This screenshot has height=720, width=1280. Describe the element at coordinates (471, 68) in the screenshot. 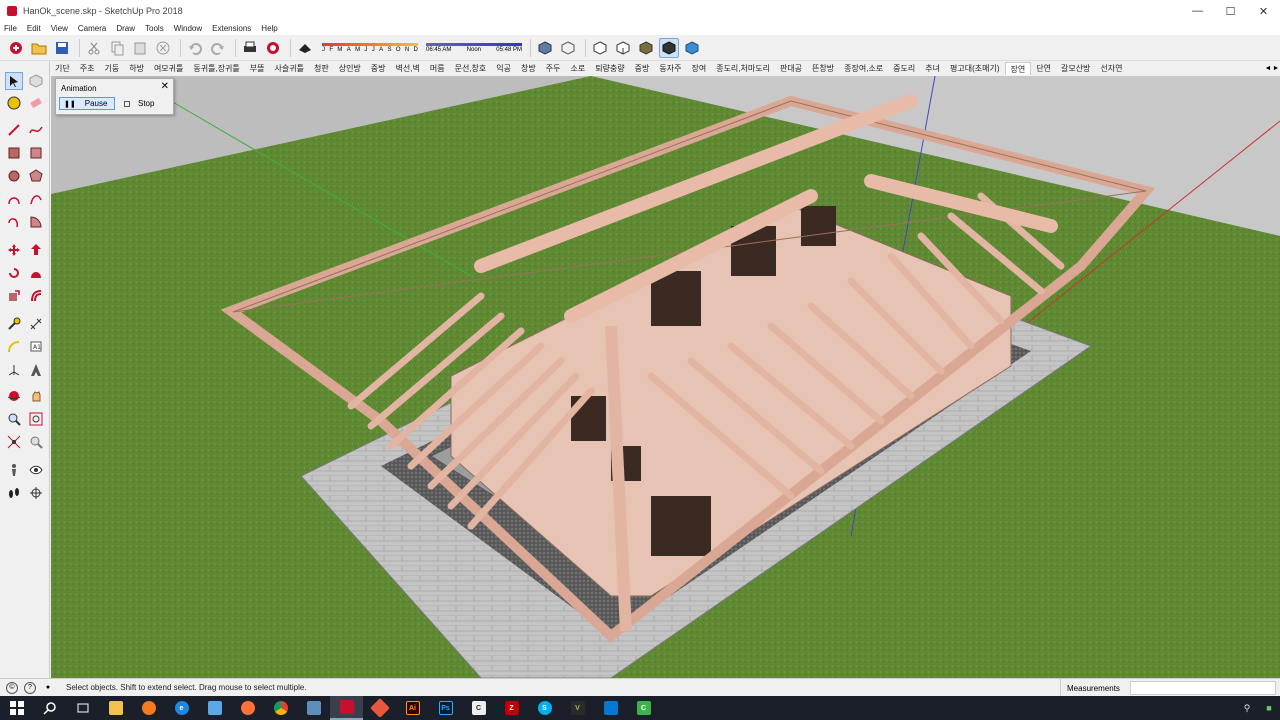

I see `scene-tab: 문선,창호` at that location.